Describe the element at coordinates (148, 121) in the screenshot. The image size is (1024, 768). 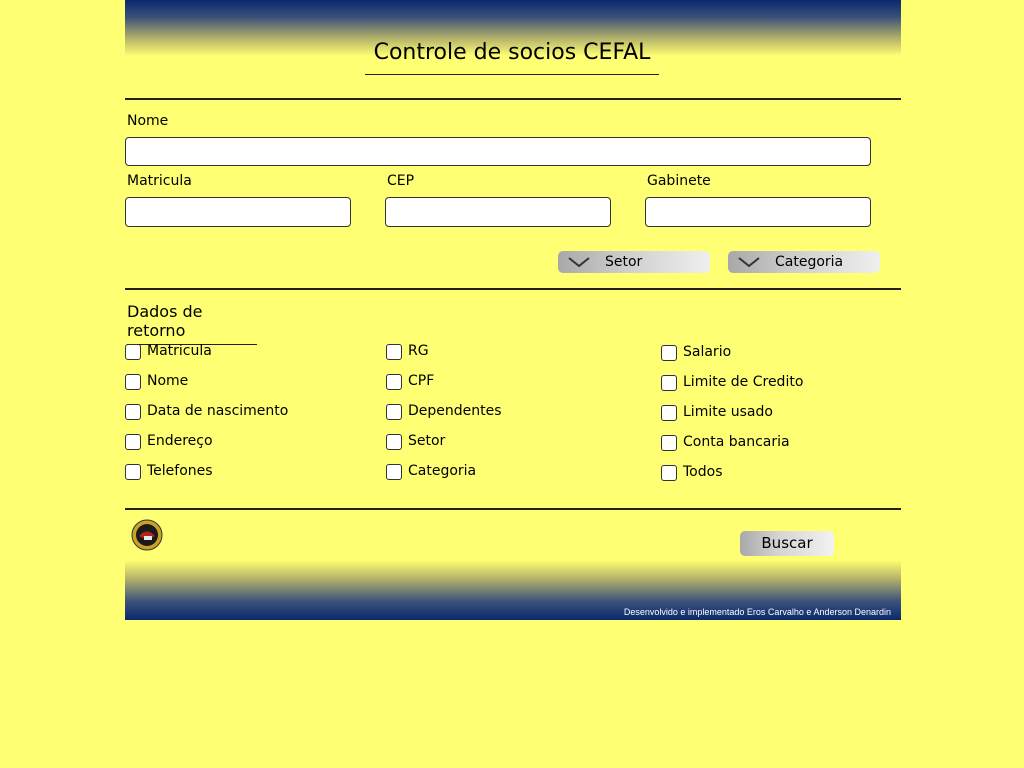
I see `nome-label: Nome` at that location.